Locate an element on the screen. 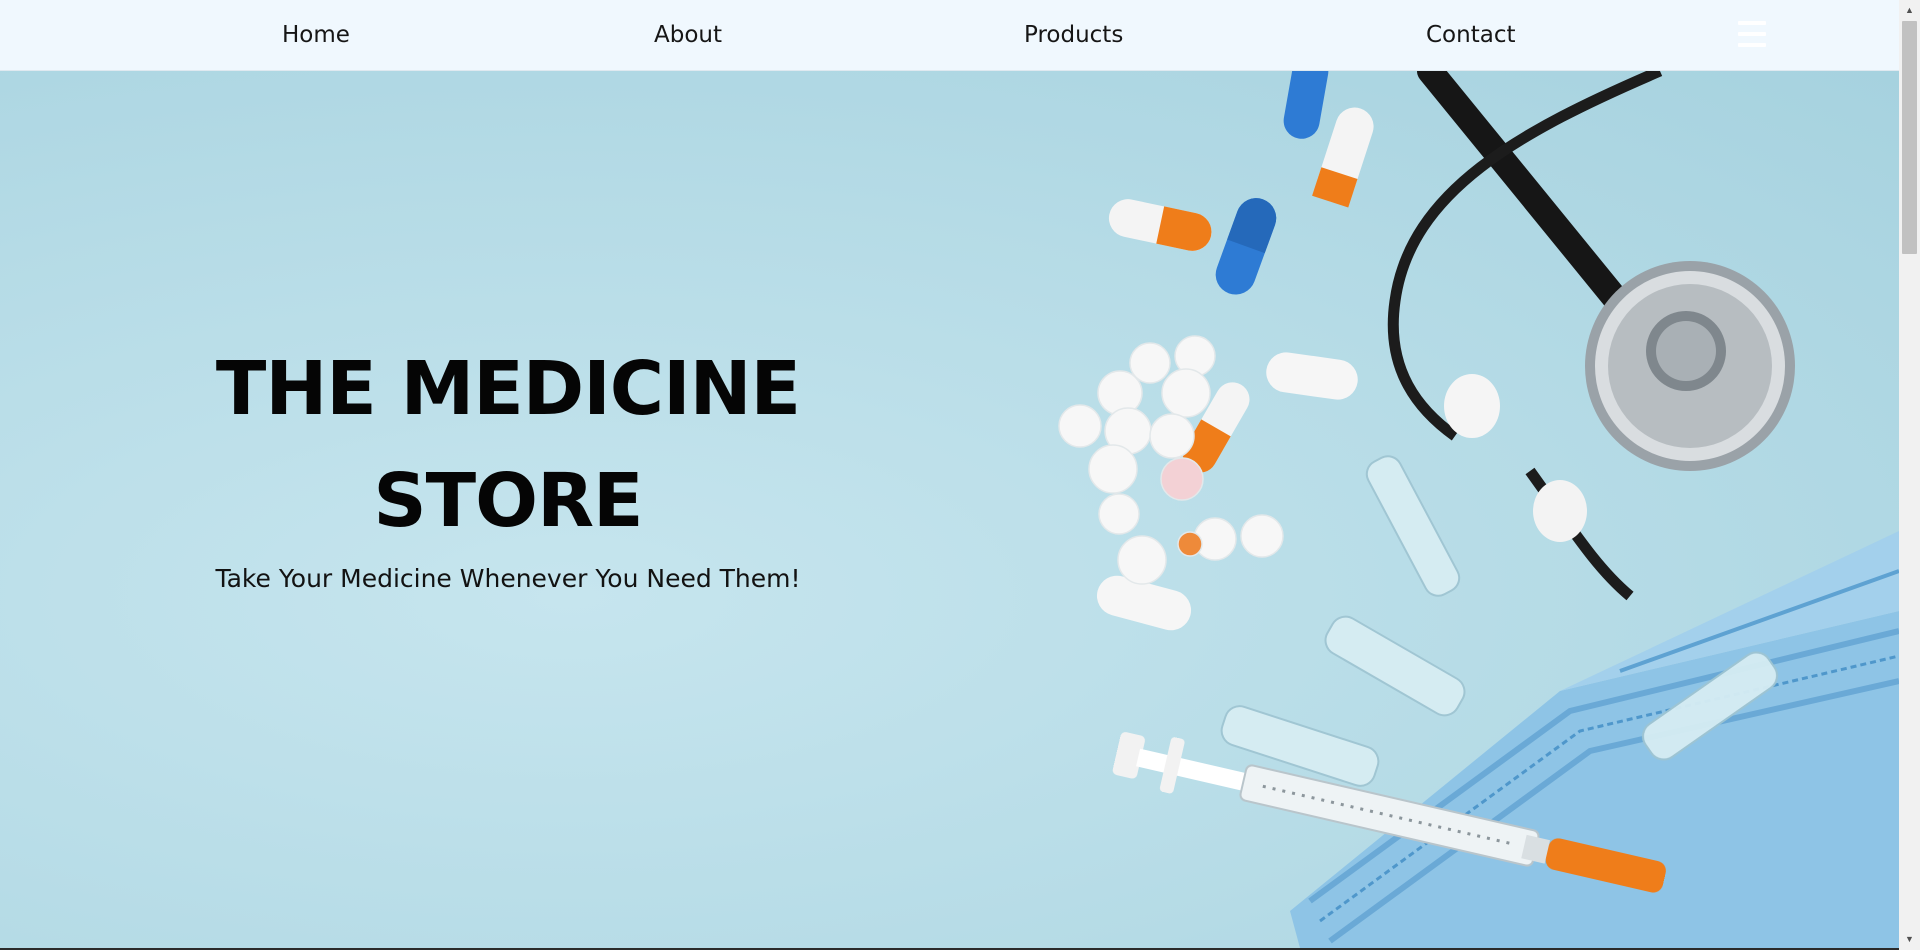 The height and width of the screenshot is (950, 1920). top-navbar: Home About Products Contact is located at coordinates (949, 35).